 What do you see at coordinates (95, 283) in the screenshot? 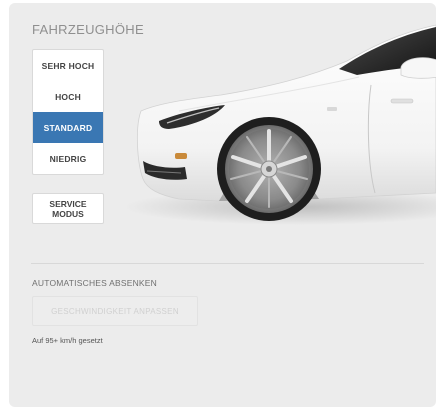
I see `auto-lower-label: AUTOMATISCHES ABSENKEN` at bounding box center [95, 283].